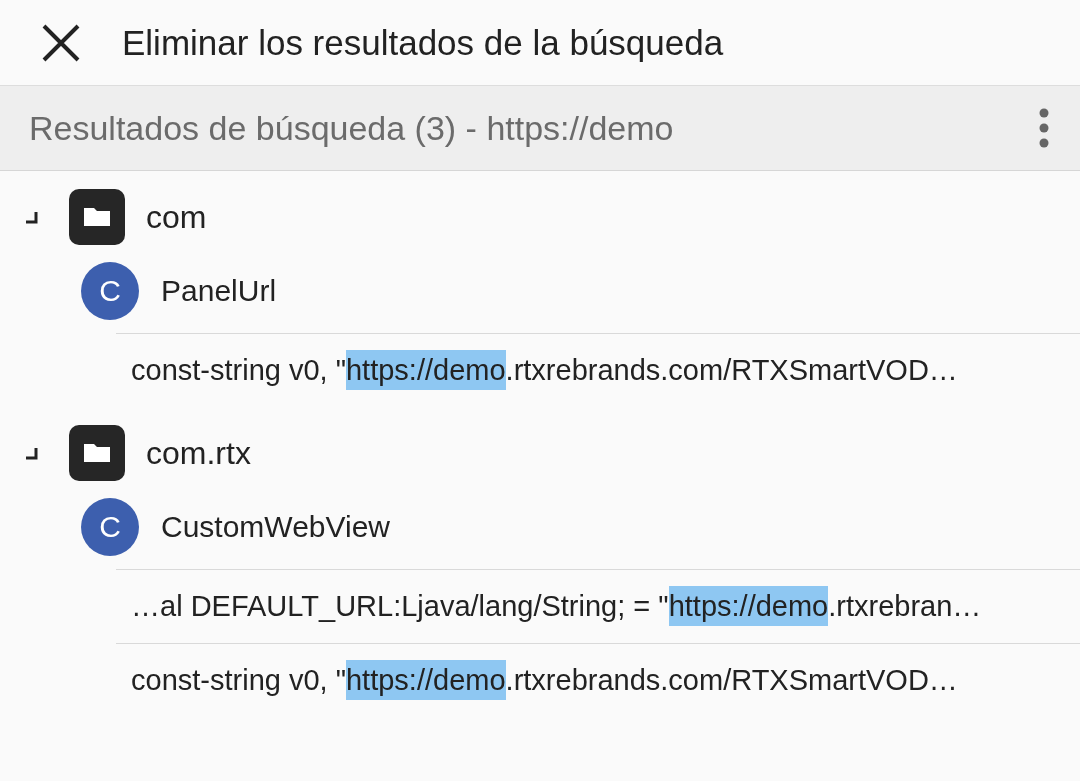  What do you see at coordinates (198, 453) in the screenshot?
I see `package-name: com.rtx` at bounding box center [198, 453].